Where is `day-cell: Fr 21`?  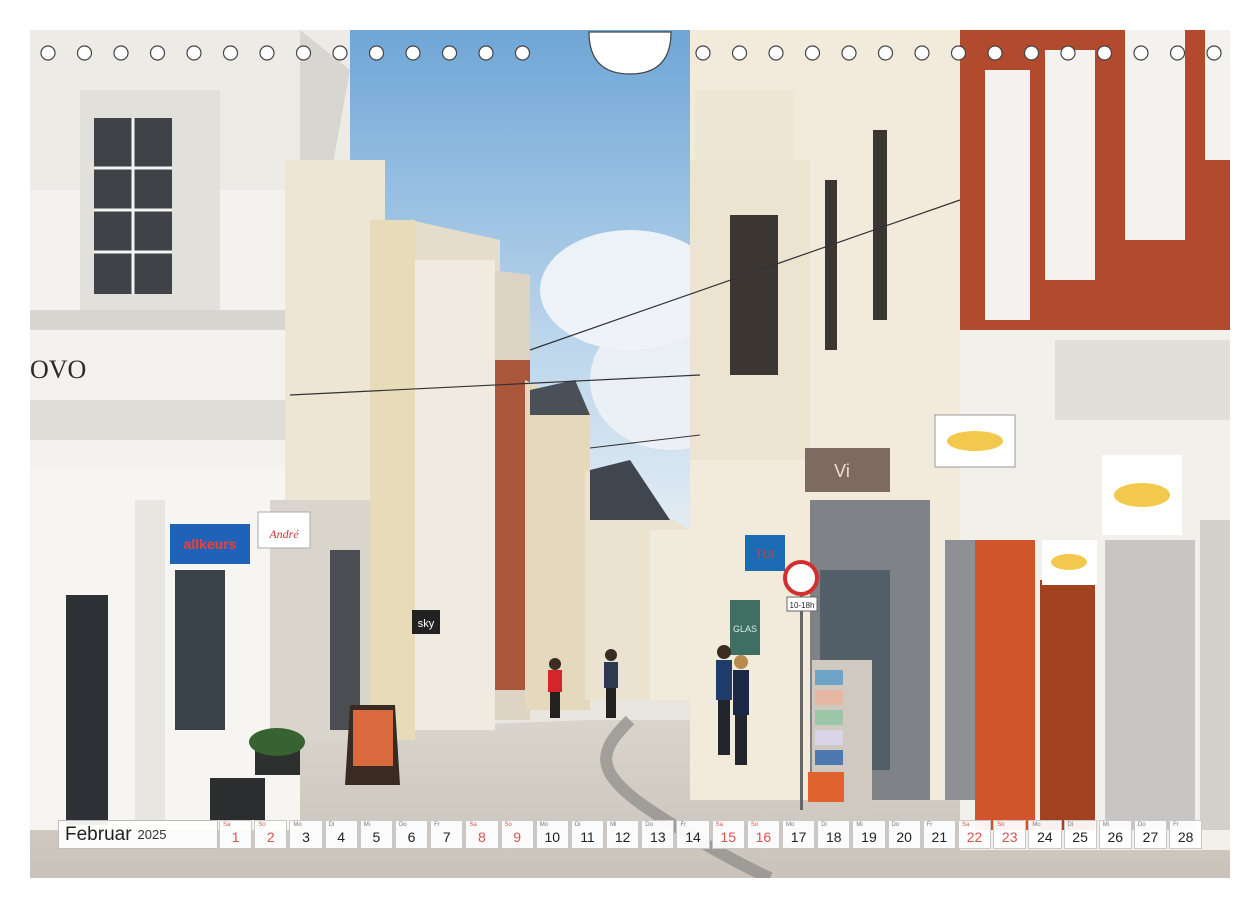 day-cell: Fr 21 is located at coordinates (939, 834).